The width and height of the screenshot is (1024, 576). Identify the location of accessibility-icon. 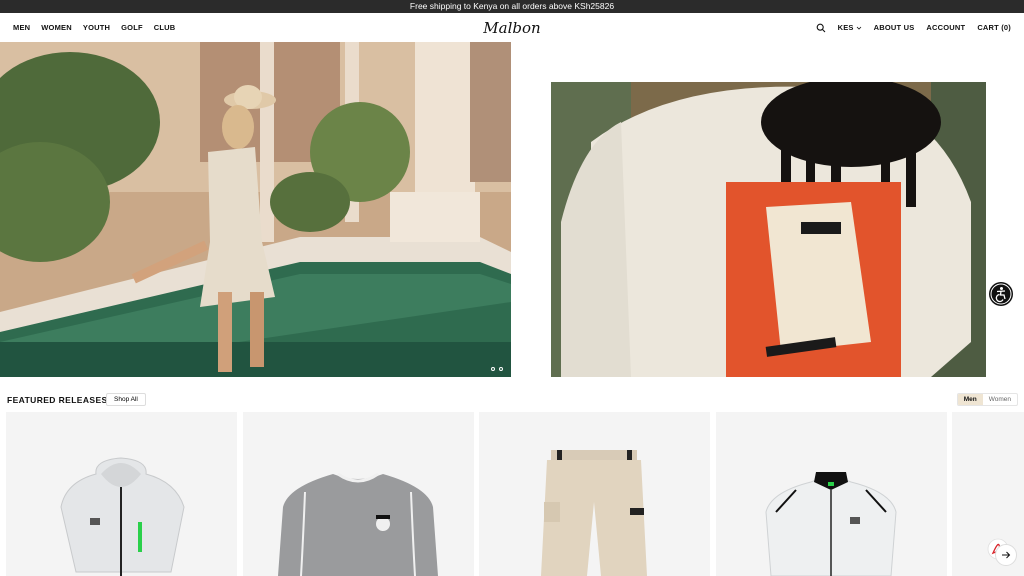
(1001, 294).